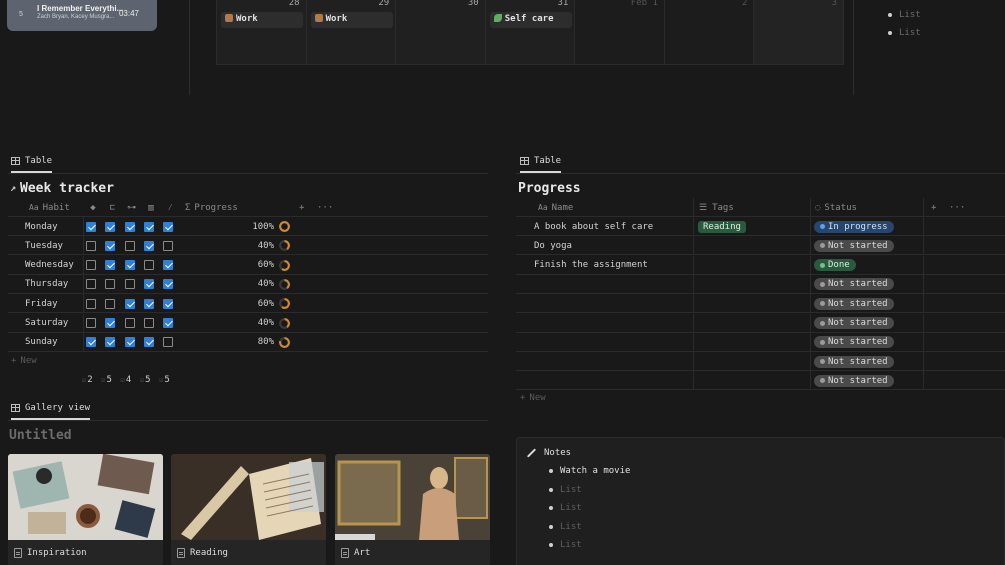 The image size is (1005, 565). What do you see at coordinates (709, 32) in the screenshot?
I see `calendar-day-cell: 2` at bounding box center [709, 32].